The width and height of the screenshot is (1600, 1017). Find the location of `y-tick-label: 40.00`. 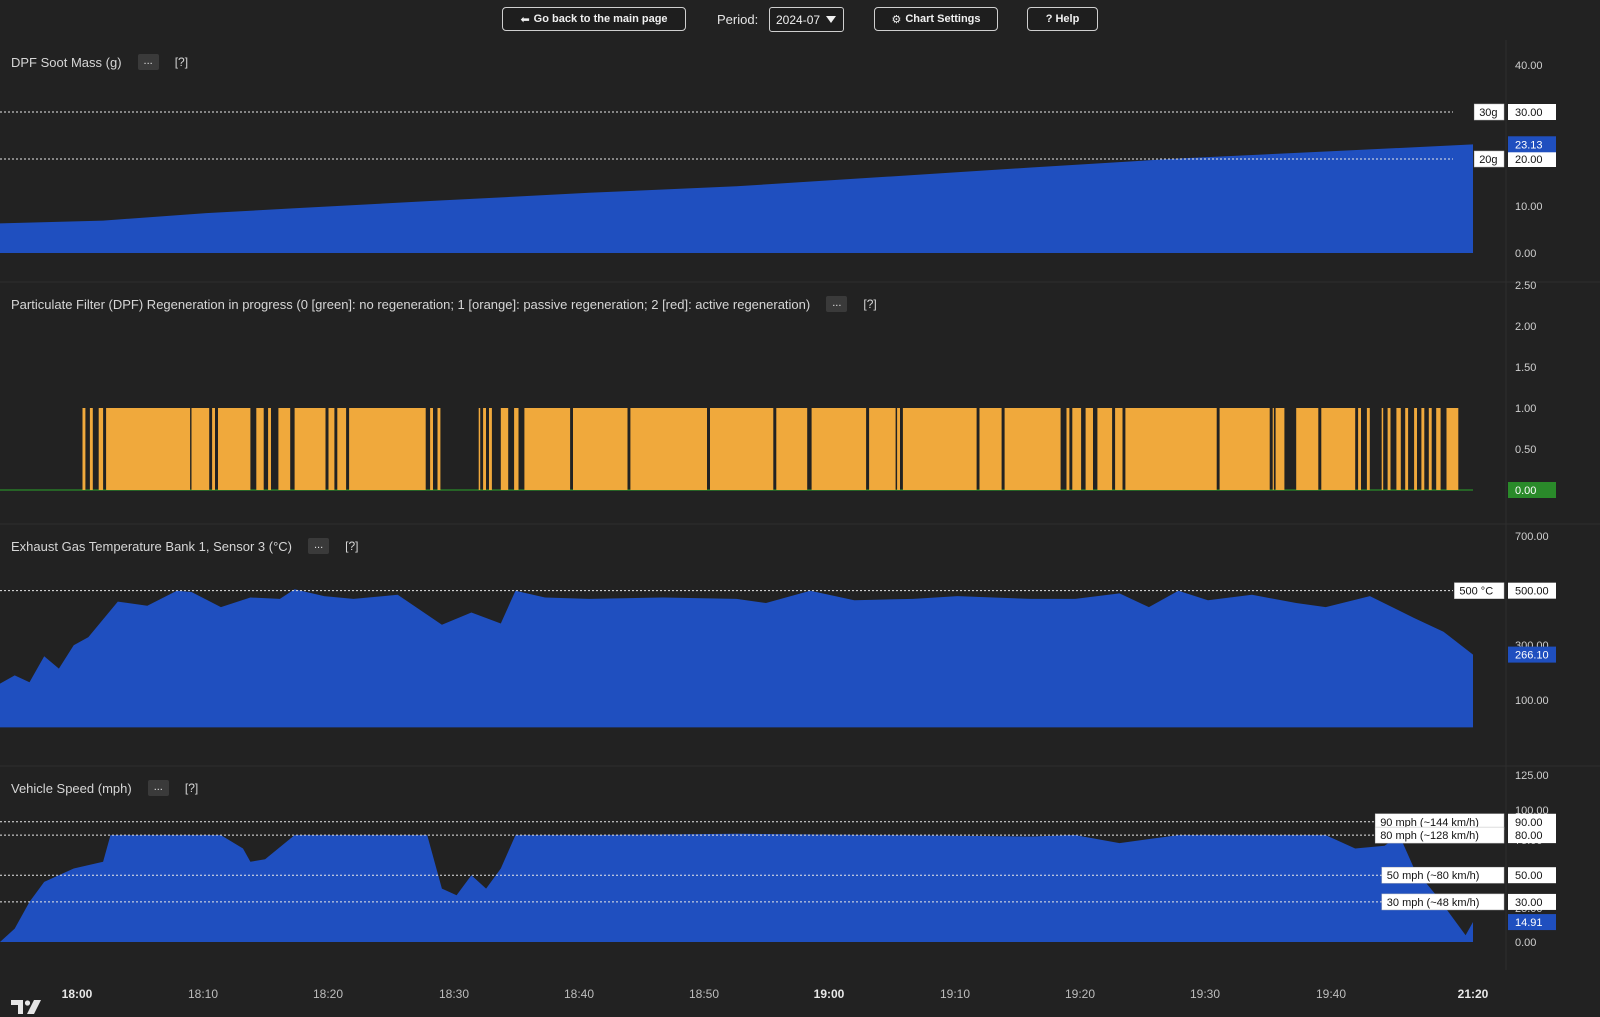

y-tick-label: 40.00 is located at coordinates (1529, 66).